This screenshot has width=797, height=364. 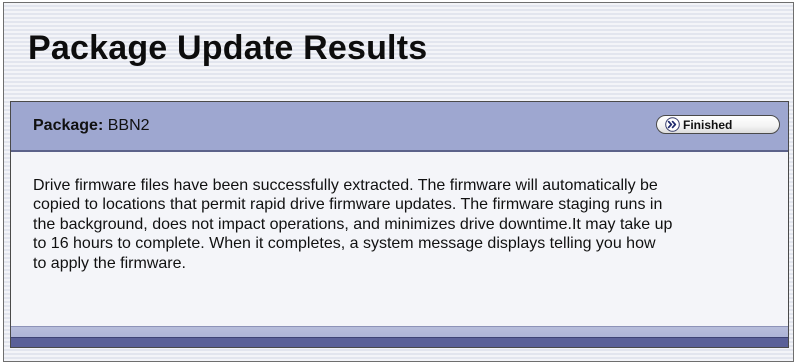 What do you see at coordinates (228, 48) in the screenshot?
I see `page-title: Package Update Results` at bounding box center [228, 48].